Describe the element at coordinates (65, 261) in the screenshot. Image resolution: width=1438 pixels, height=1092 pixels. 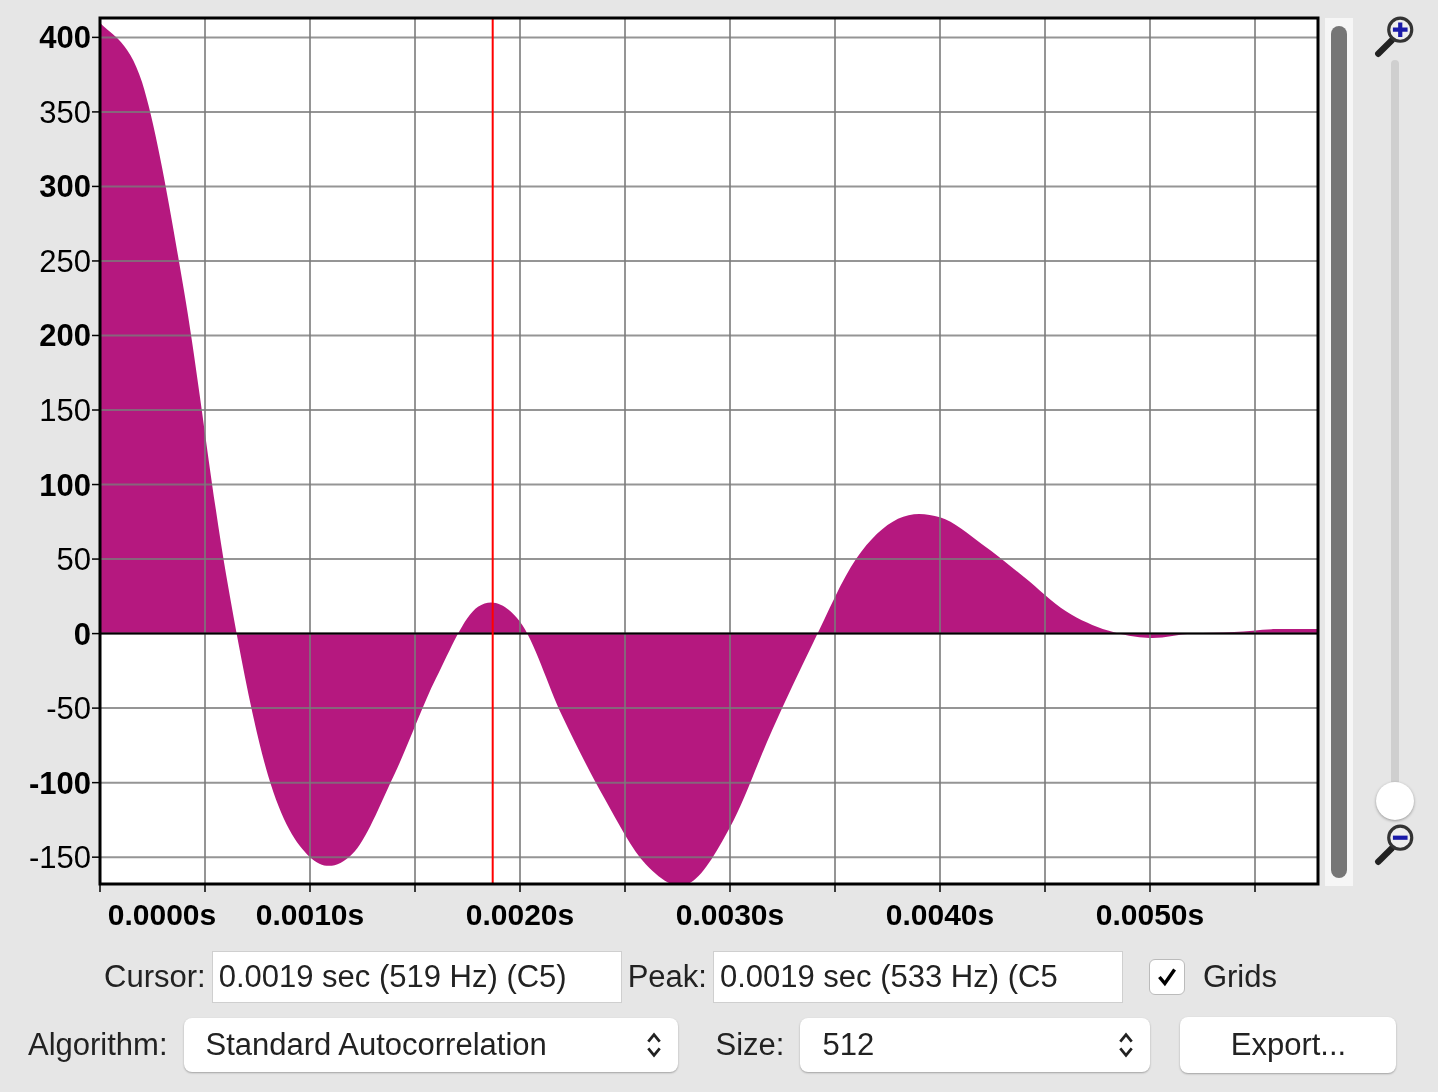
I see `y-axis-label: 250` at that location.